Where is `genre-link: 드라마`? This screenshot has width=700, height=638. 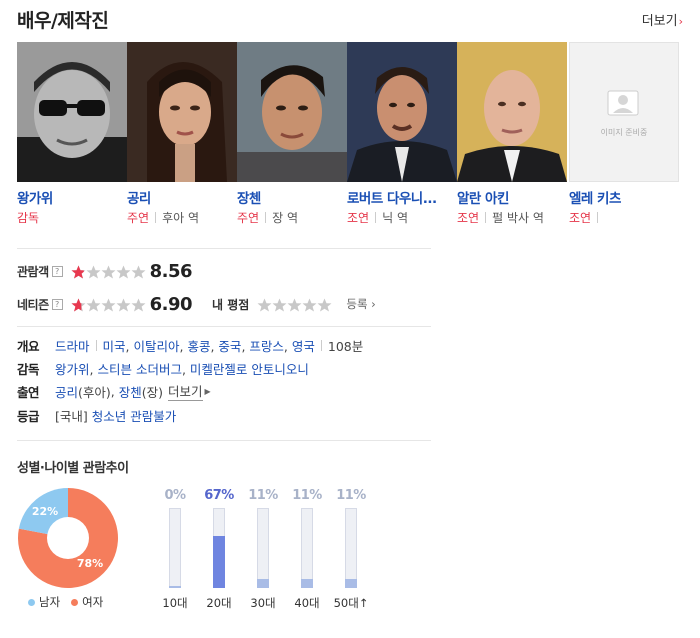 genre-link: 드라마 is located at coordinates (72, 345).